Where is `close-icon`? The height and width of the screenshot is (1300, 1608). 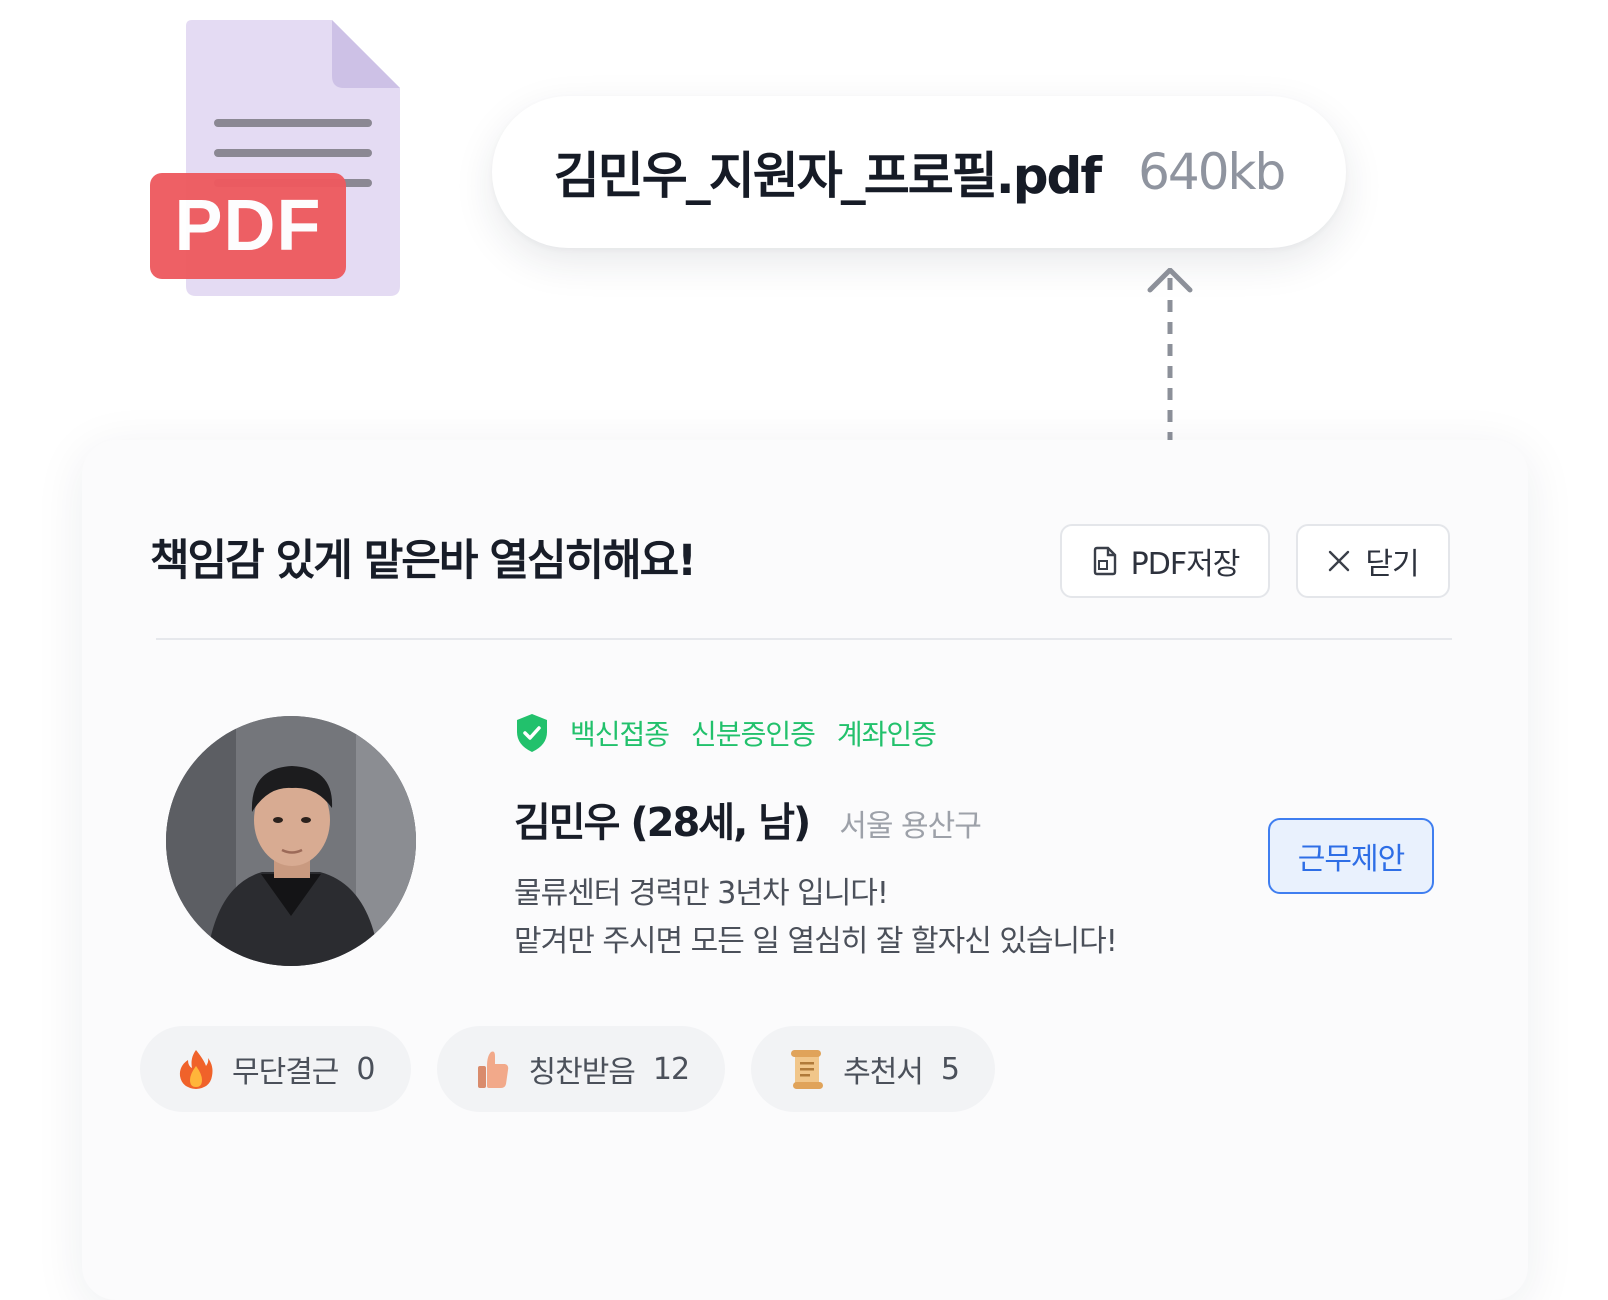
close-icon is located at coordinates (1339, 561).